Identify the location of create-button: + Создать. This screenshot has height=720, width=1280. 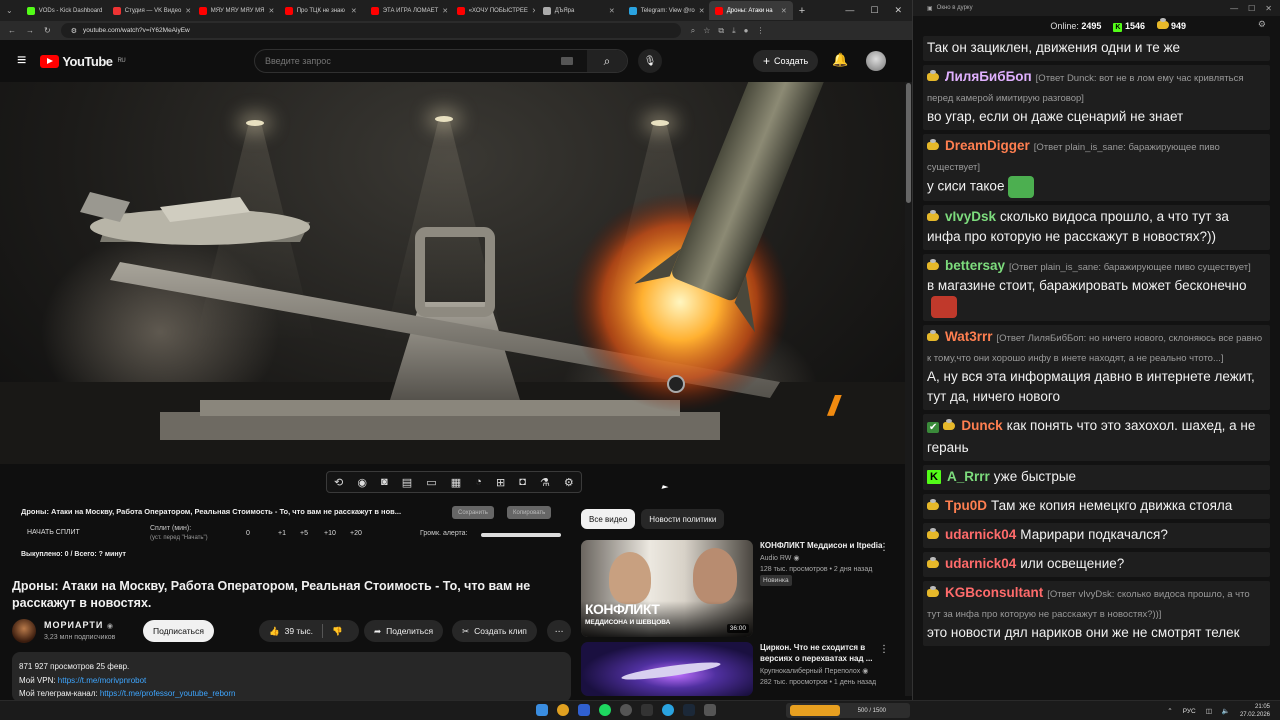
(786, 61).